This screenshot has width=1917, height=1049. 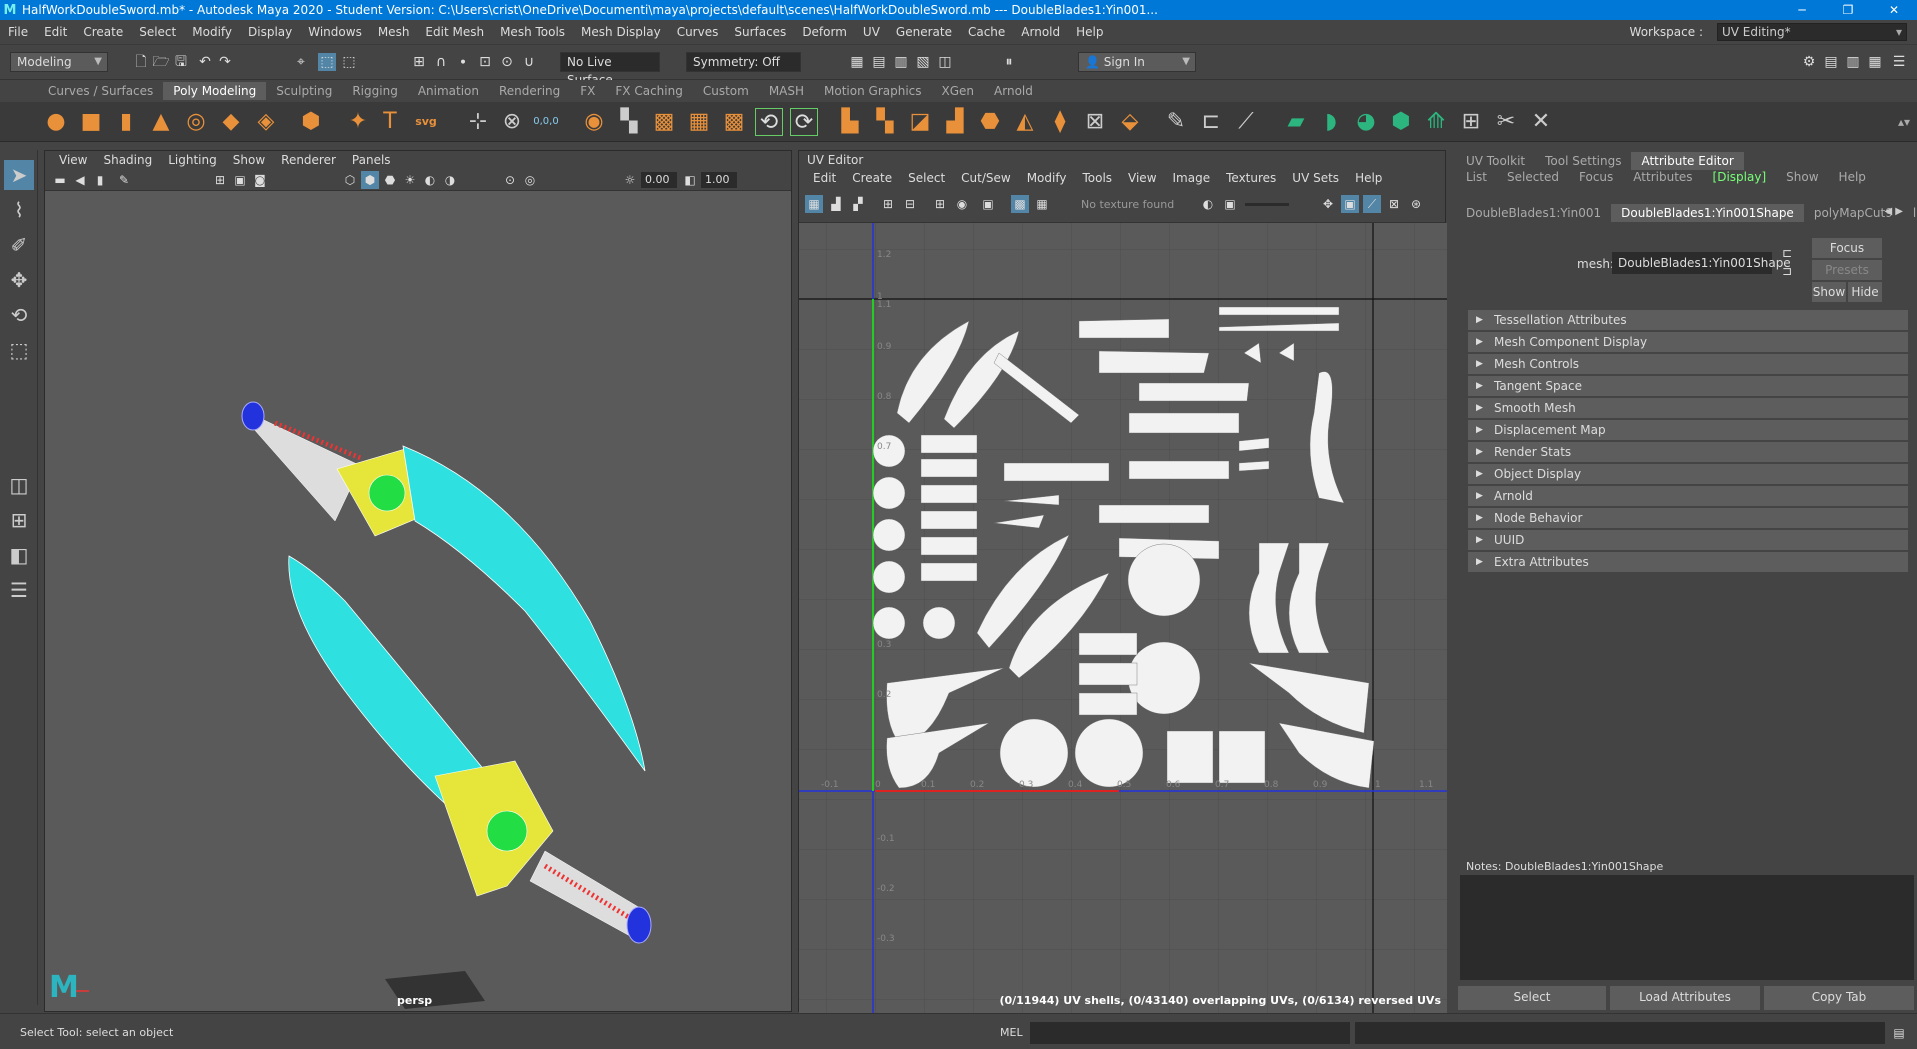 What do you see at coordinates (220, 180) in the screenshot?
I see `grid-icon: ⊞` at bounding box center [220, 180].